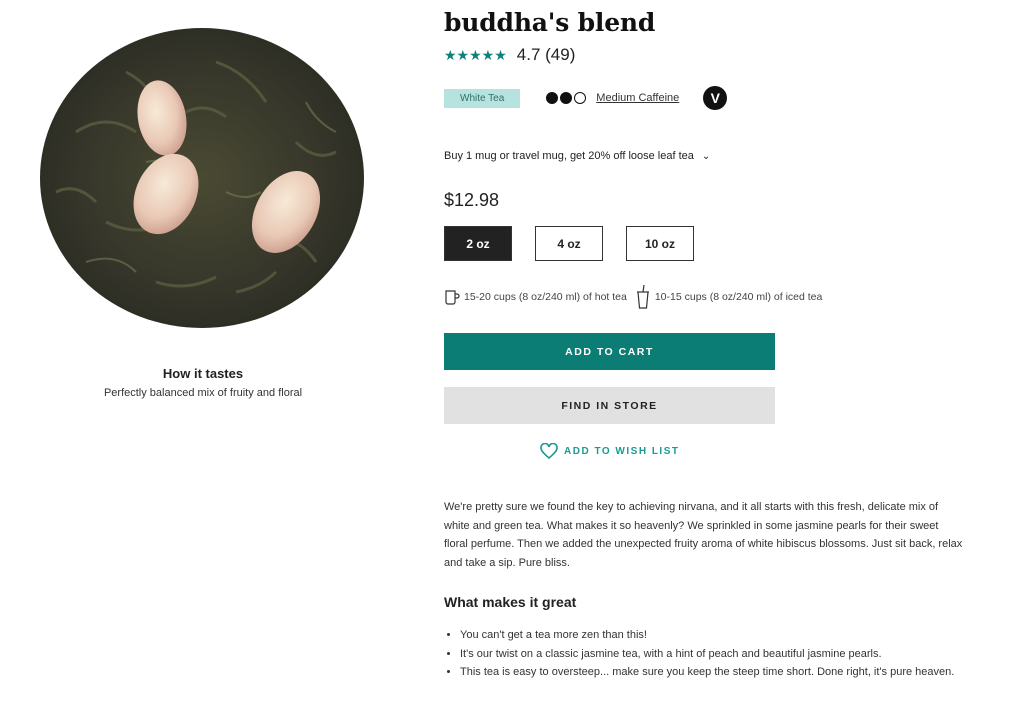  Describe the element at coordinates (637, 98) in the screenshot. I see `caffeine-link: Medium Caffeine` at that location.